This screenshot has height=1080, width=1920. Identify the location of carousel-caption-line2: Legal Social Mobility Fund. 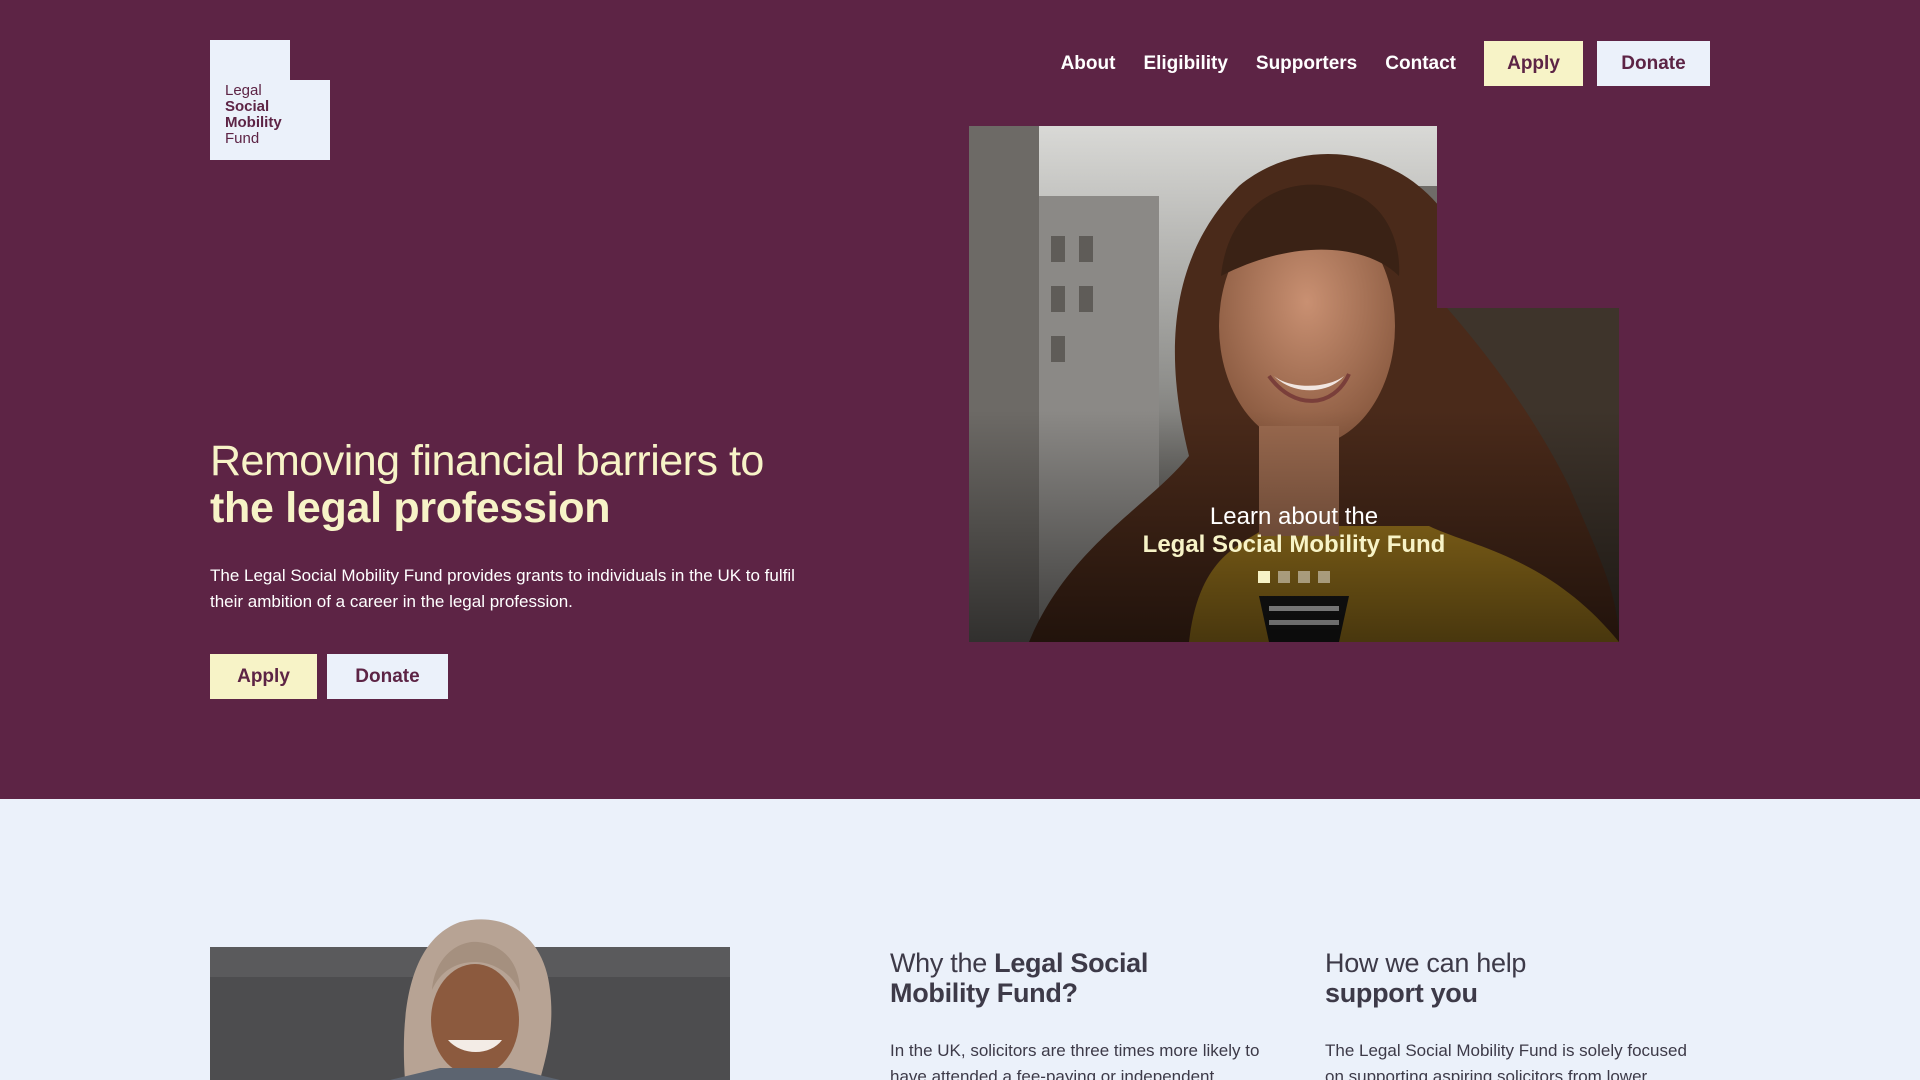
(1294, 544).